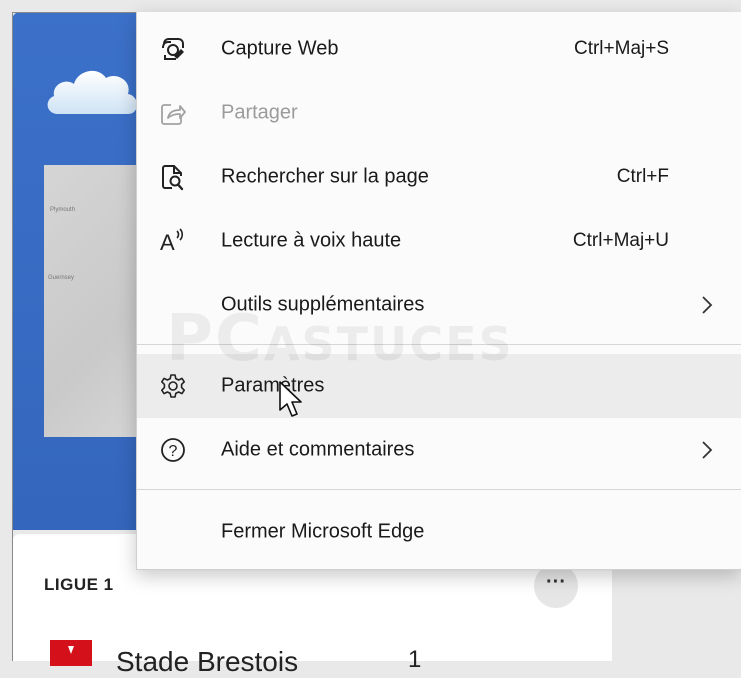 This screenshot has height=678, width=741. What do you see at coordinates (167, 242) in the screenshot?
I see `read-aloud-glyph: A` at bounding box center [167, 242].